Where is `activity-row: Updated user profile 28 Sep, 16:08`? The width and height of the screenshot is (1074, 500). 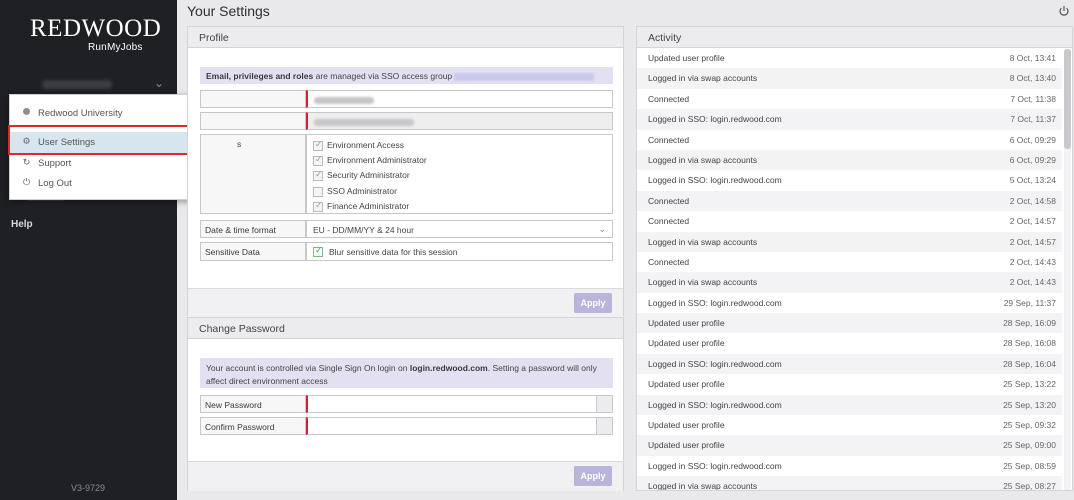 activity-row: Updated user profile 28 Sep, 16:08 is located at coordinates (849, 343).